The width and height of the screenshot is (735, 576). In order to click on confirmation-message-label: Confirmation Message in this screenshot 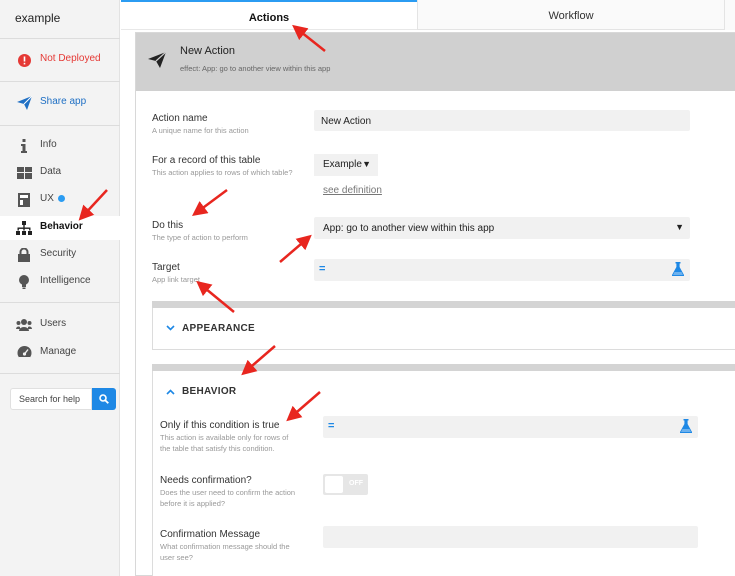, I will do `click(210, 534)`.